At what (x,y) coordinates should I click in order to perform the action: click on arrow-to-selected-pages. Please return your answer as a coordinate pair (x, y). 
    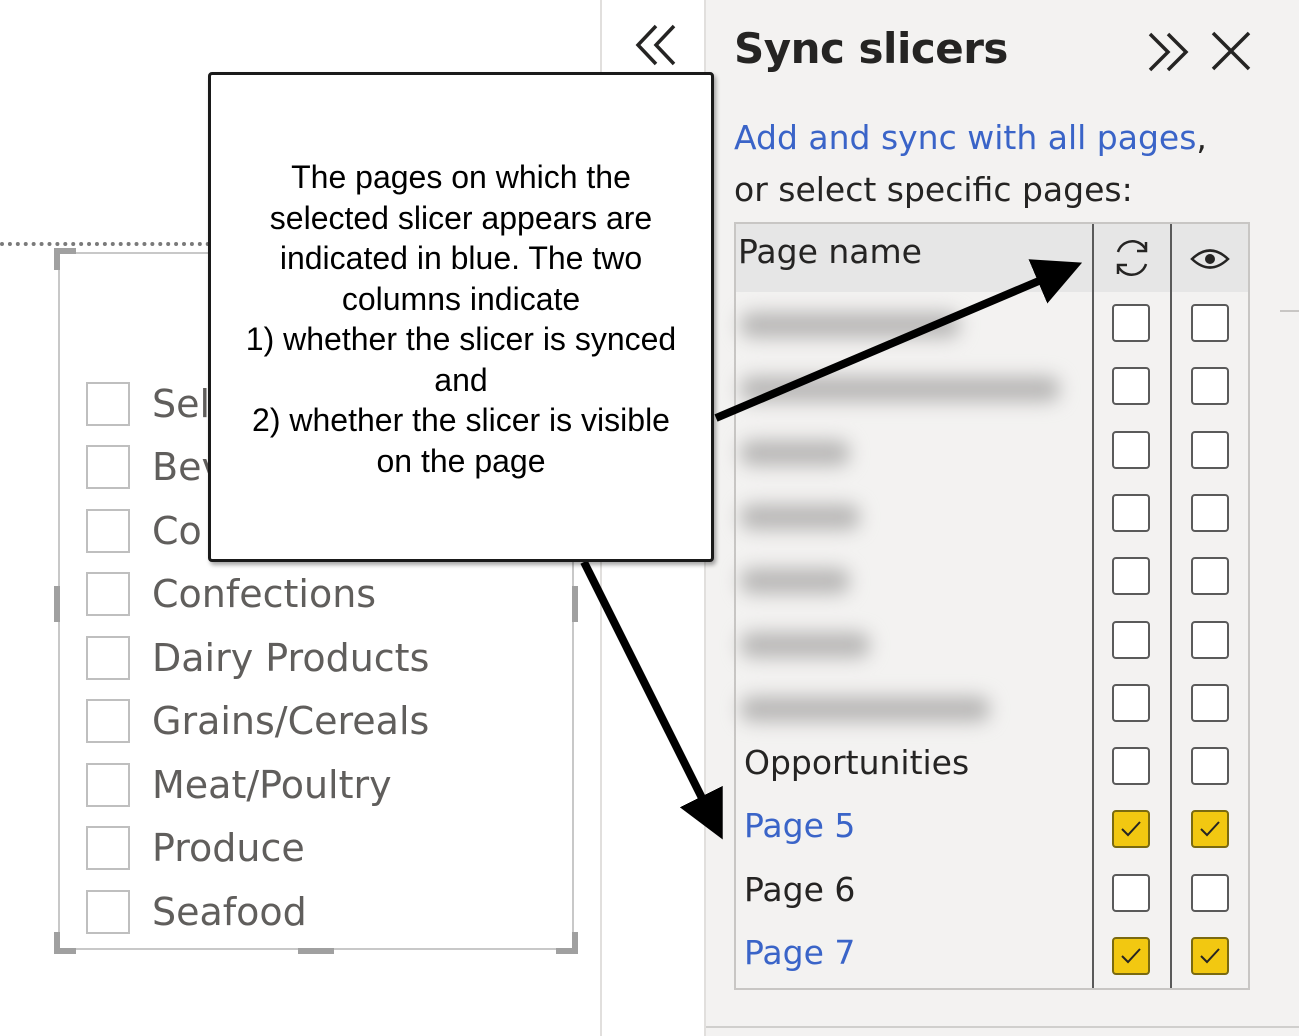
    Looking at the image, I should click on (651, 700).